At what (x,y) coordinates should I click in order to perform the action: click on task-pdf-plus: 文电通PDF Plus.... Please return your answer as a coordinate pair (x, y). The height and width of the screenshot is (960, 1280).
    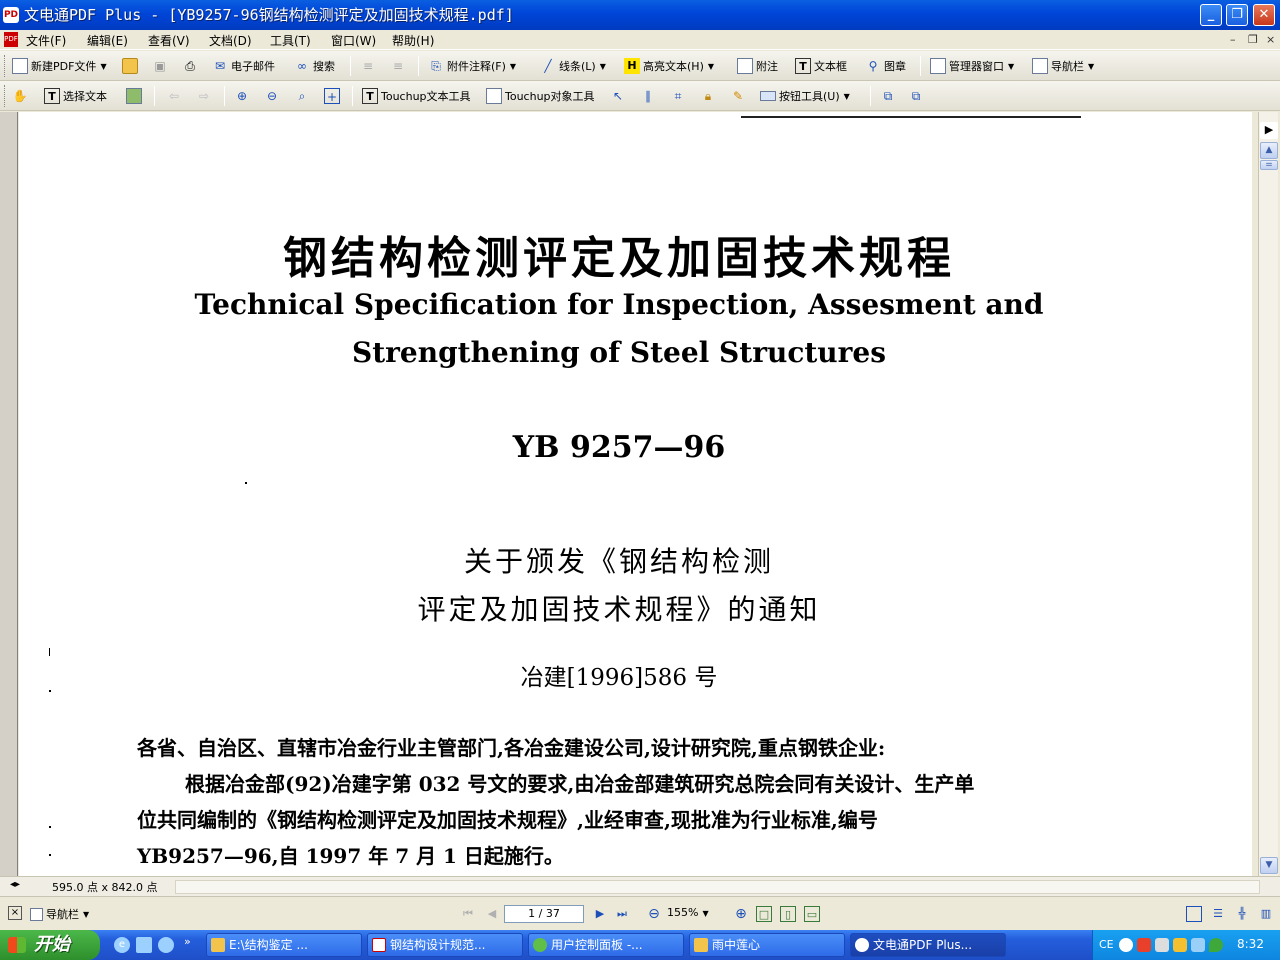
    Looking at the image, I should click on (928, 945).